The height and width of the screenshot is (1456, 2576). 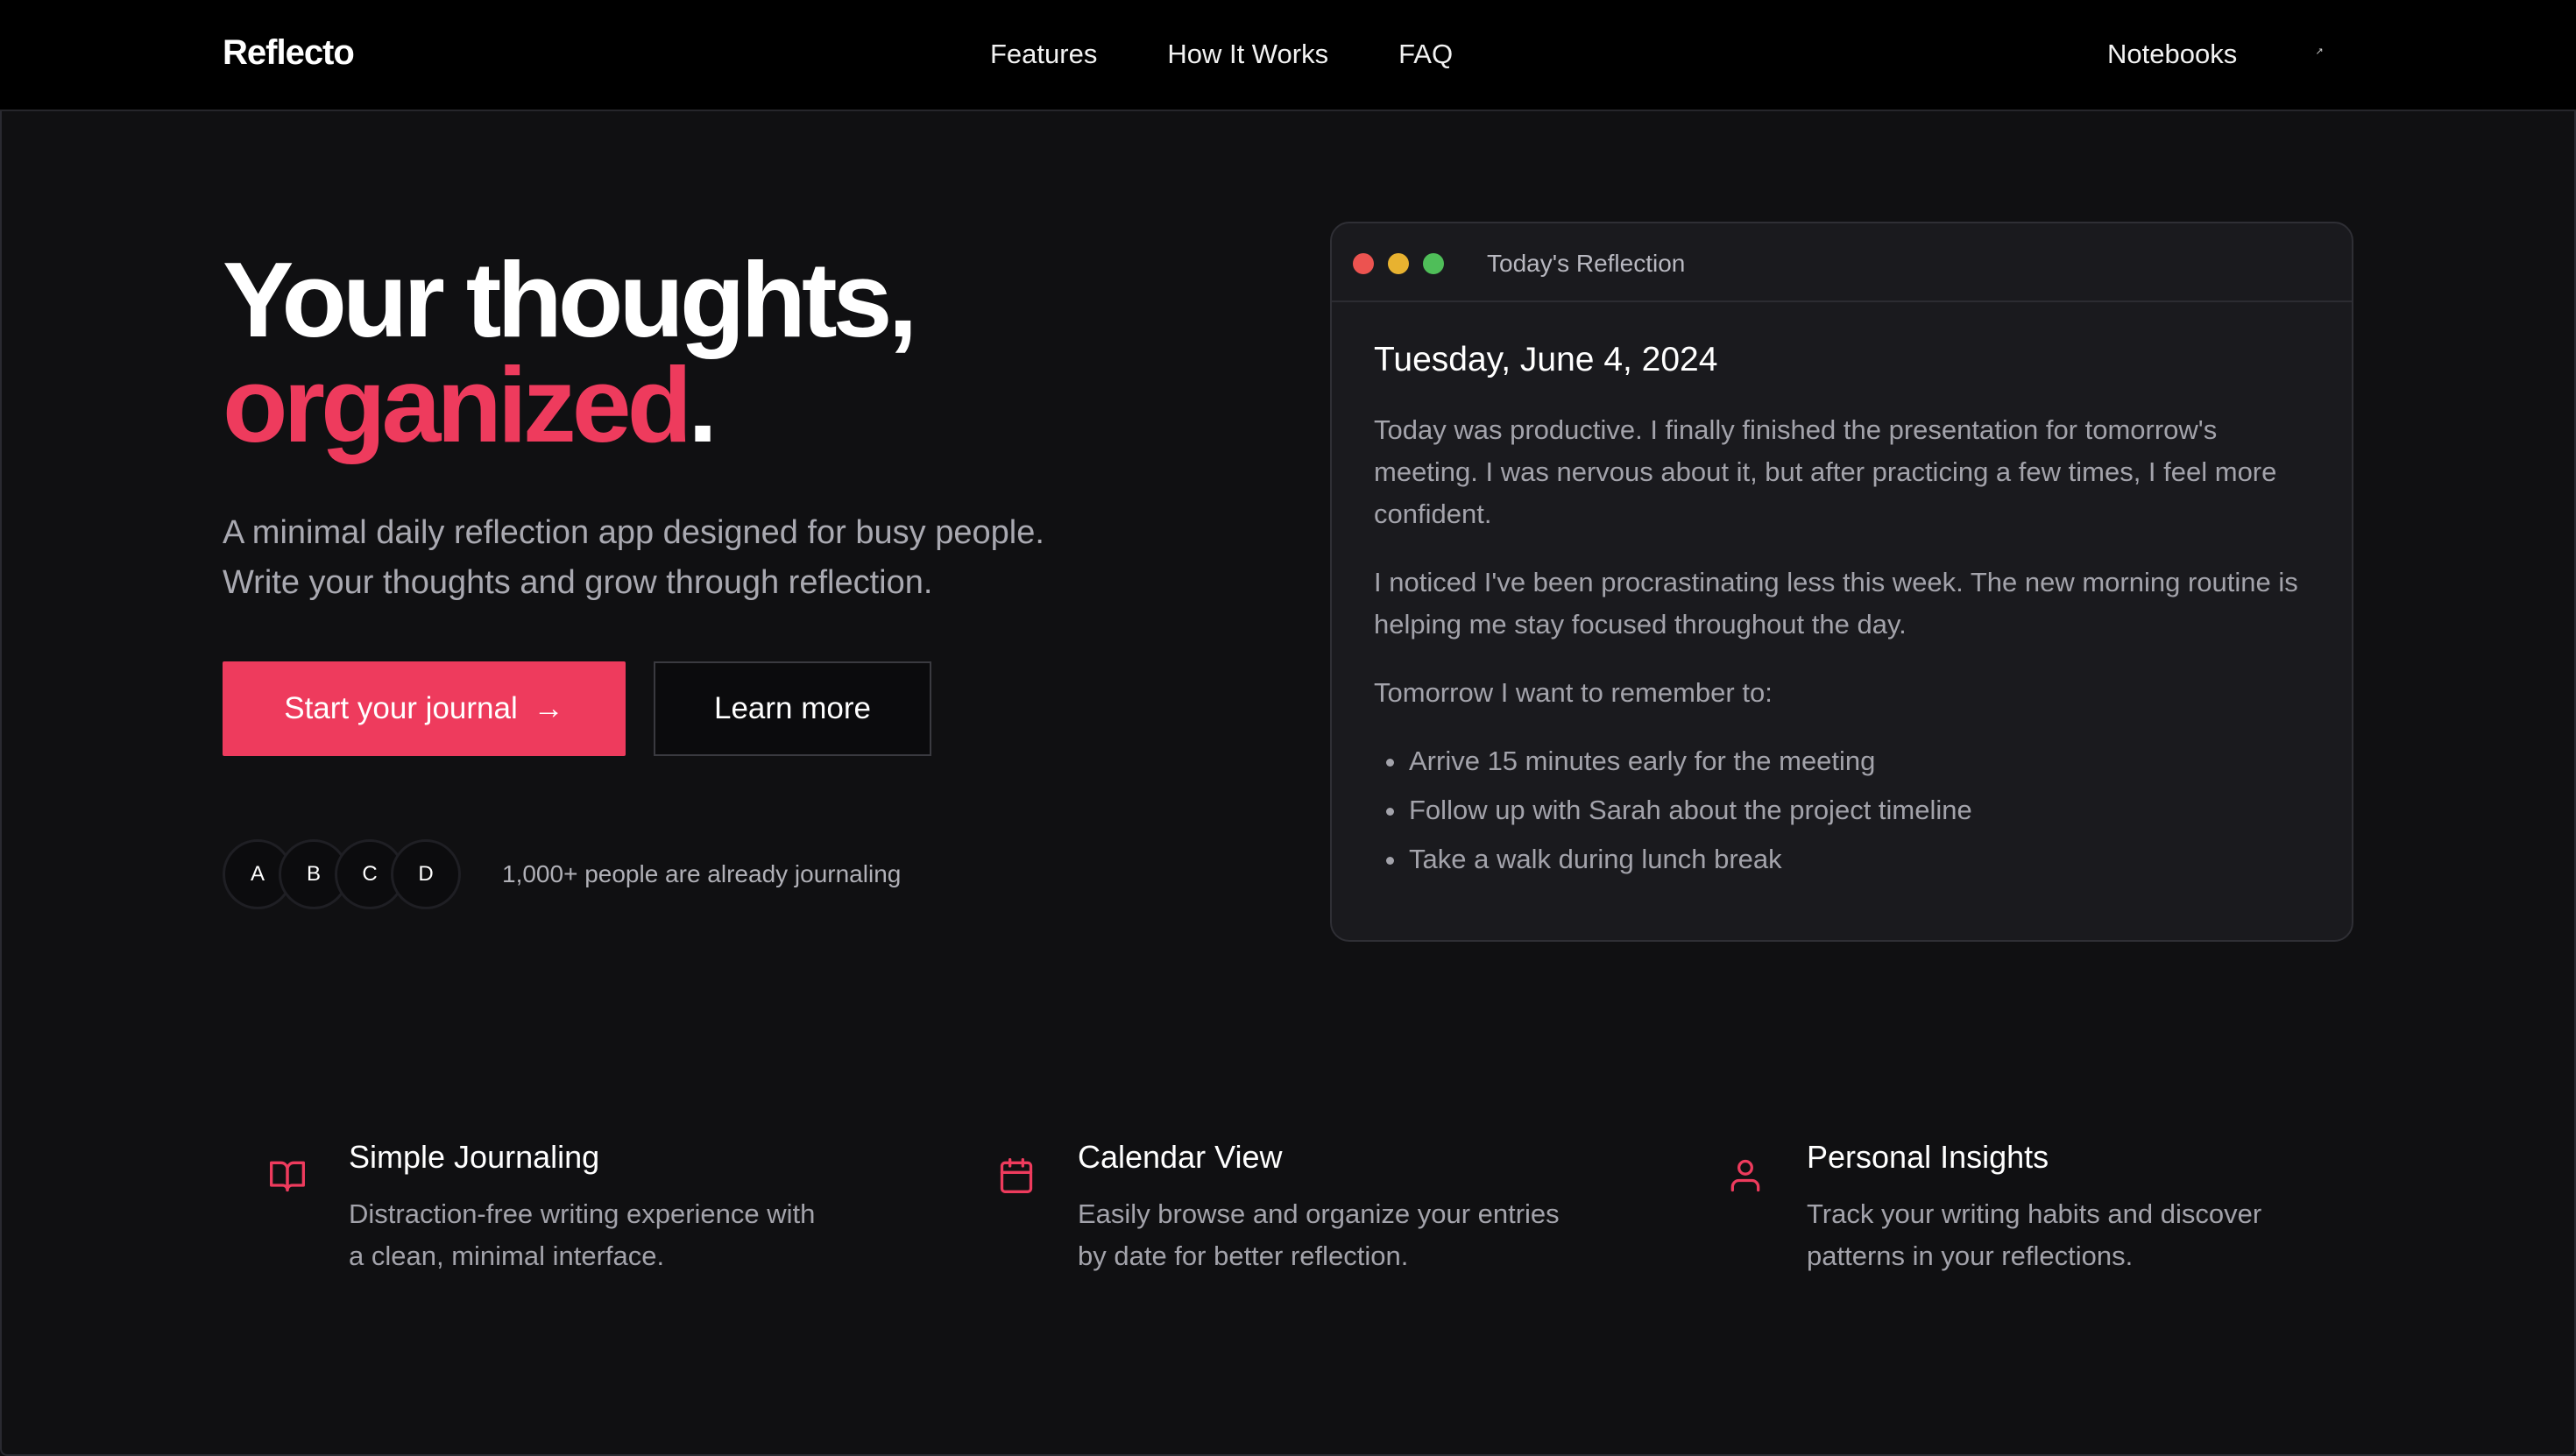 I want to click on user-icon, so click(x=1745, y=1175).